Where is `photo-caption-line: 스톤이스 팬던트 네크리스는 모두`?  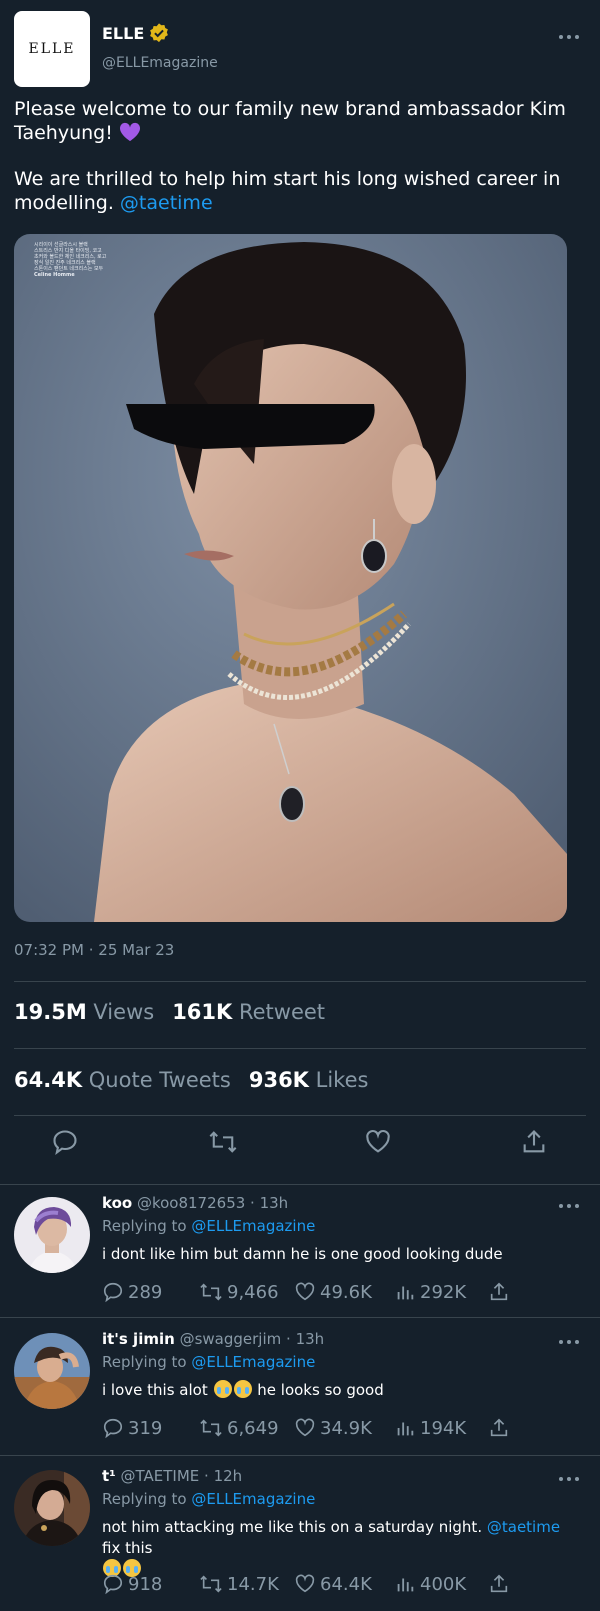
photo-caption-line: 스톤이스 팬던트 네크리스는 모두 is located at coordinates (69, 268).